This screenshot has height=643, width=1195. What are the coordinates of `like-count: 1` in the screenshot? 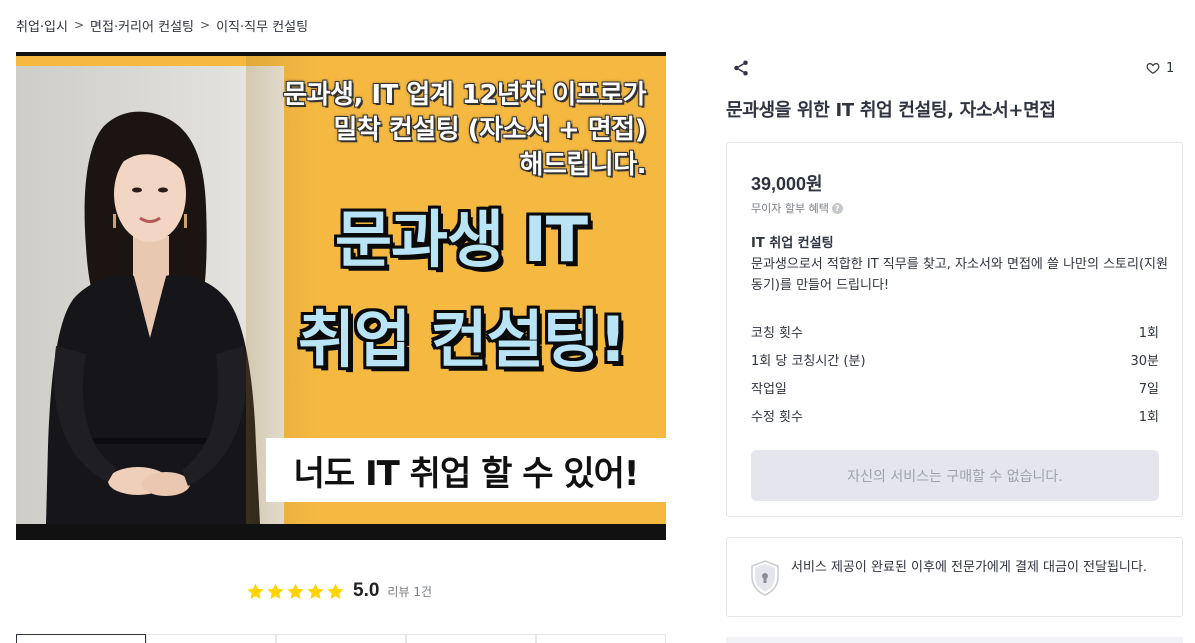 It's located at (1170, 68).